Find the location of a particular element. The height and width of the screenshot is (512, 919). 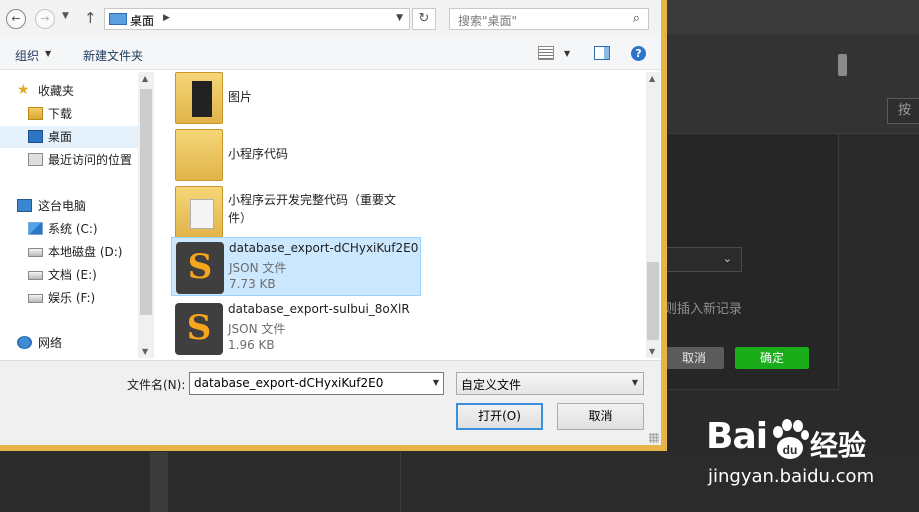

svg-text: du is located at coordinates (790, 450).